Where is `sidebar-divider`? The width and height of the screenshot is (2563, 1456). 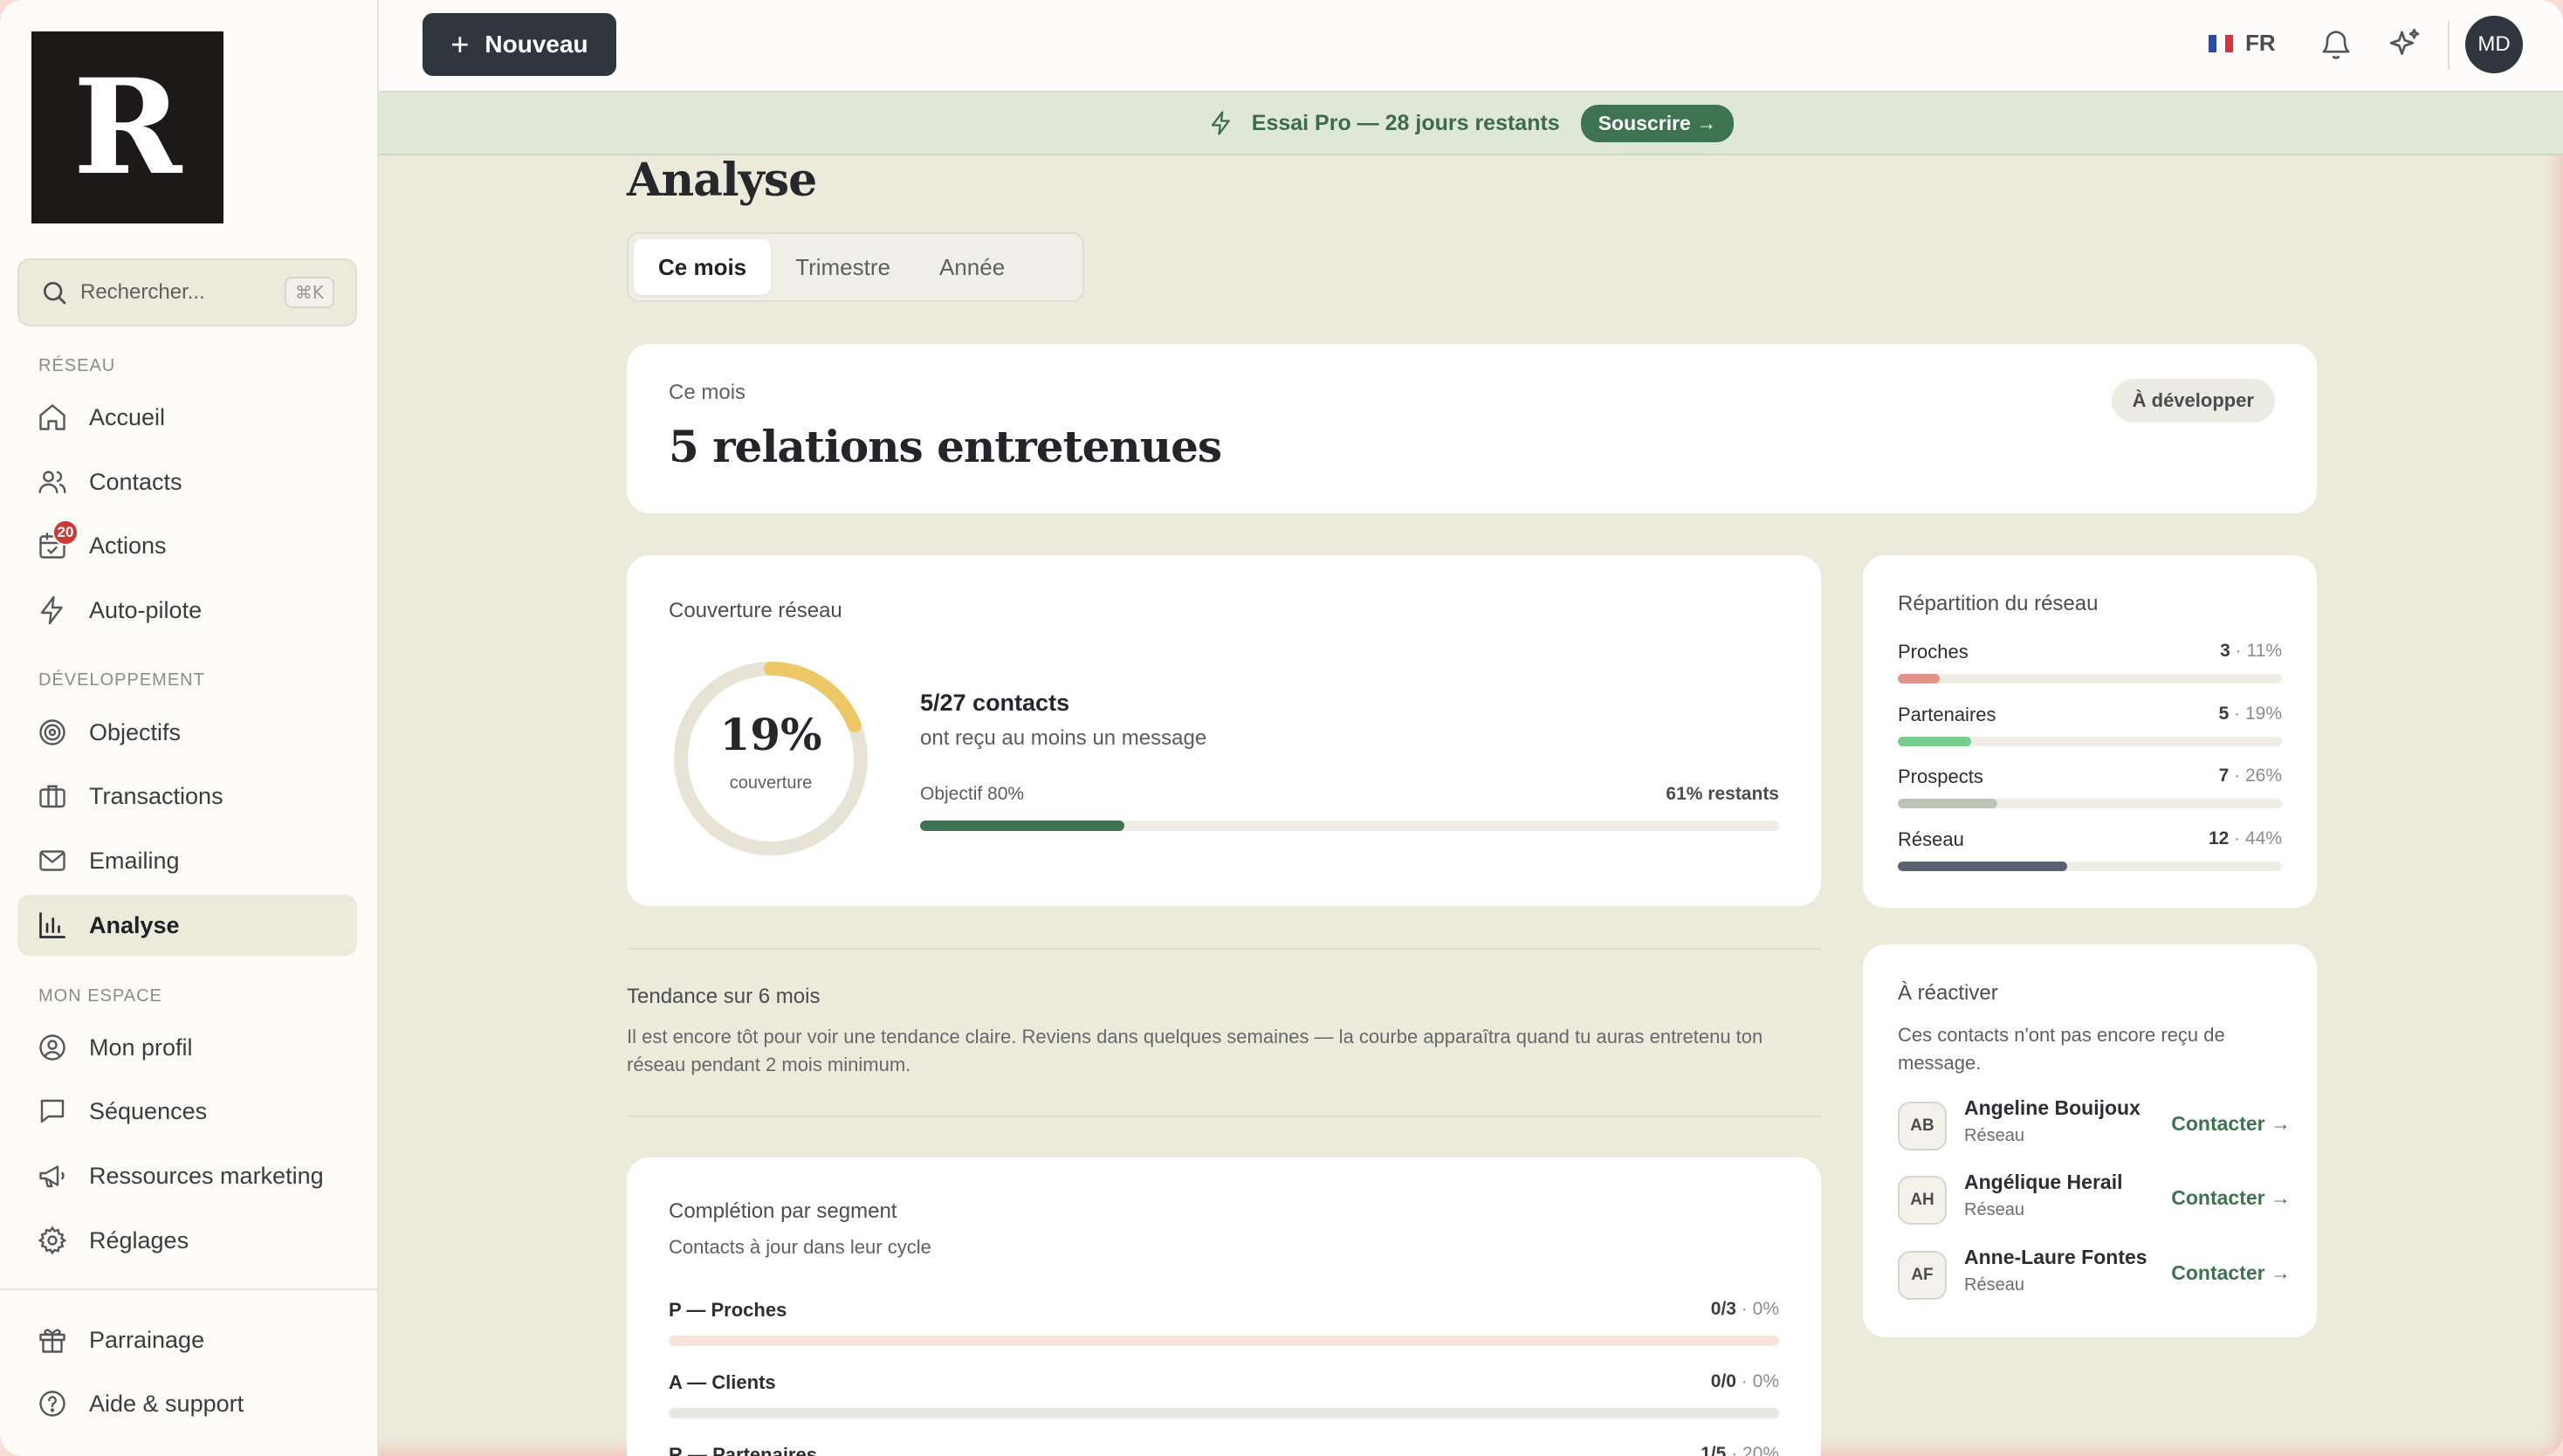 sidebar-divider is located at coordinates (188, 1289).